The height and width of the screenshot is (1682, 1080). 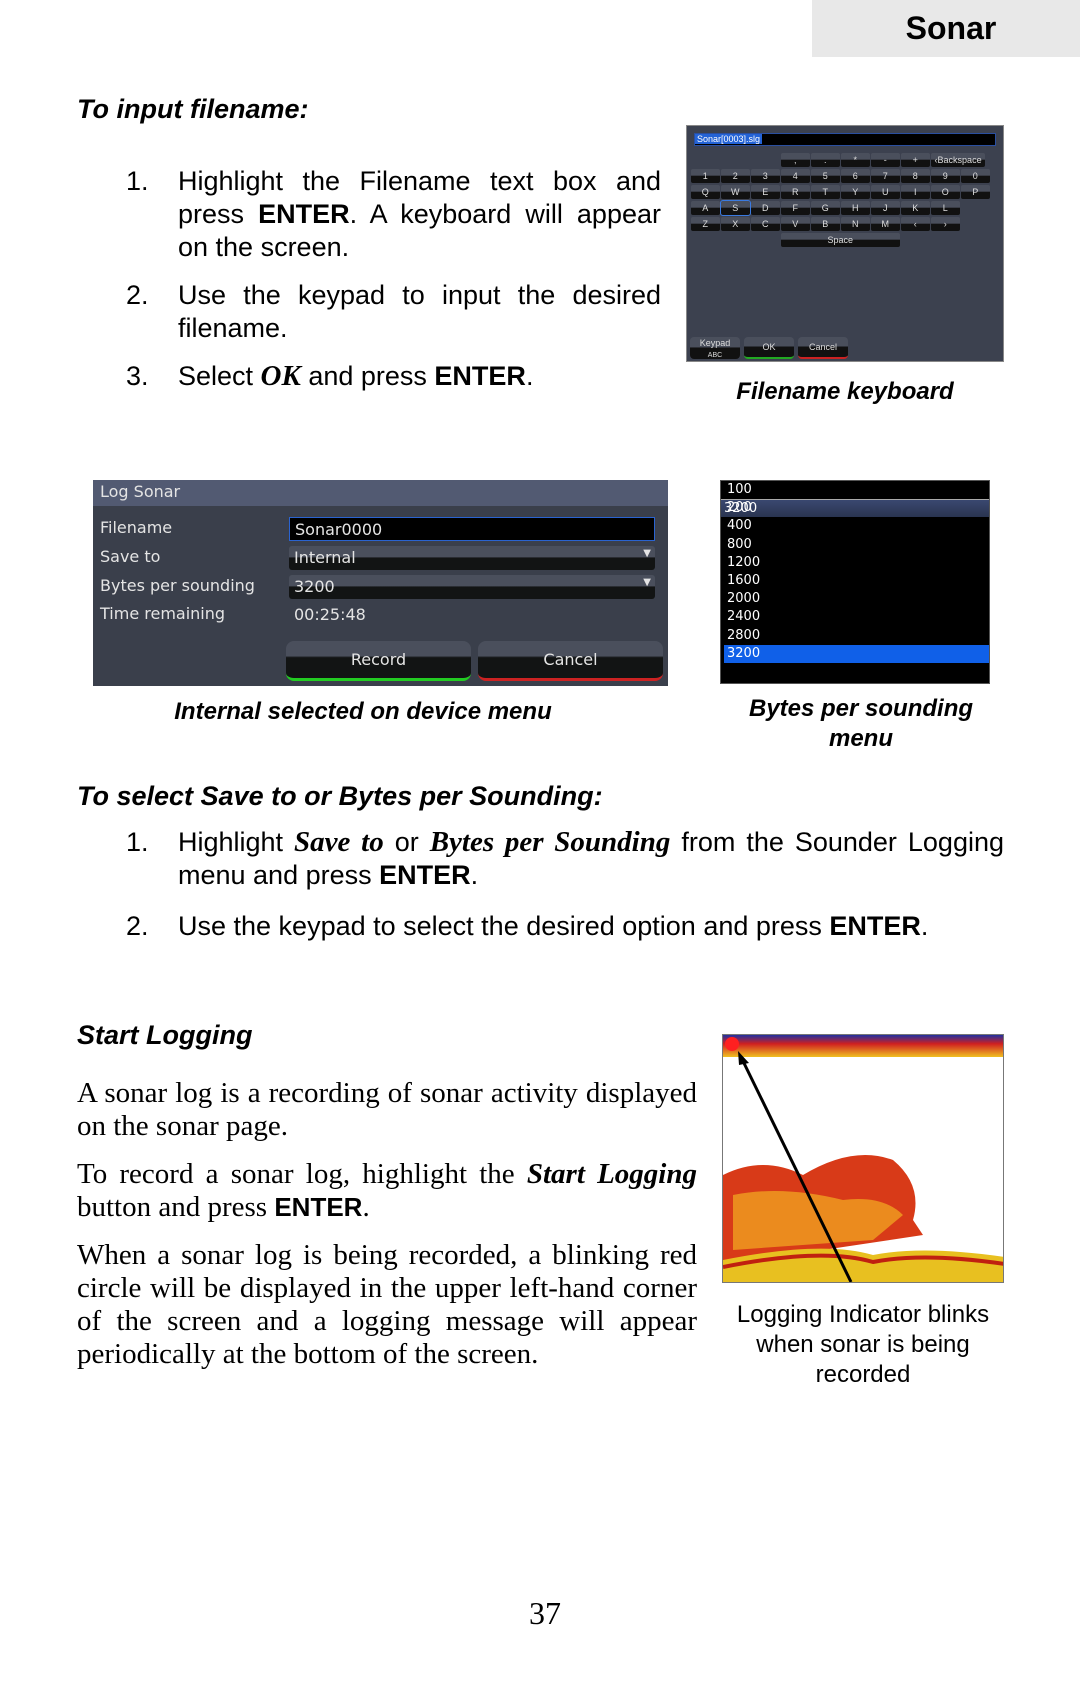 I want to click on key-G: G, so click(x=825, y=208).